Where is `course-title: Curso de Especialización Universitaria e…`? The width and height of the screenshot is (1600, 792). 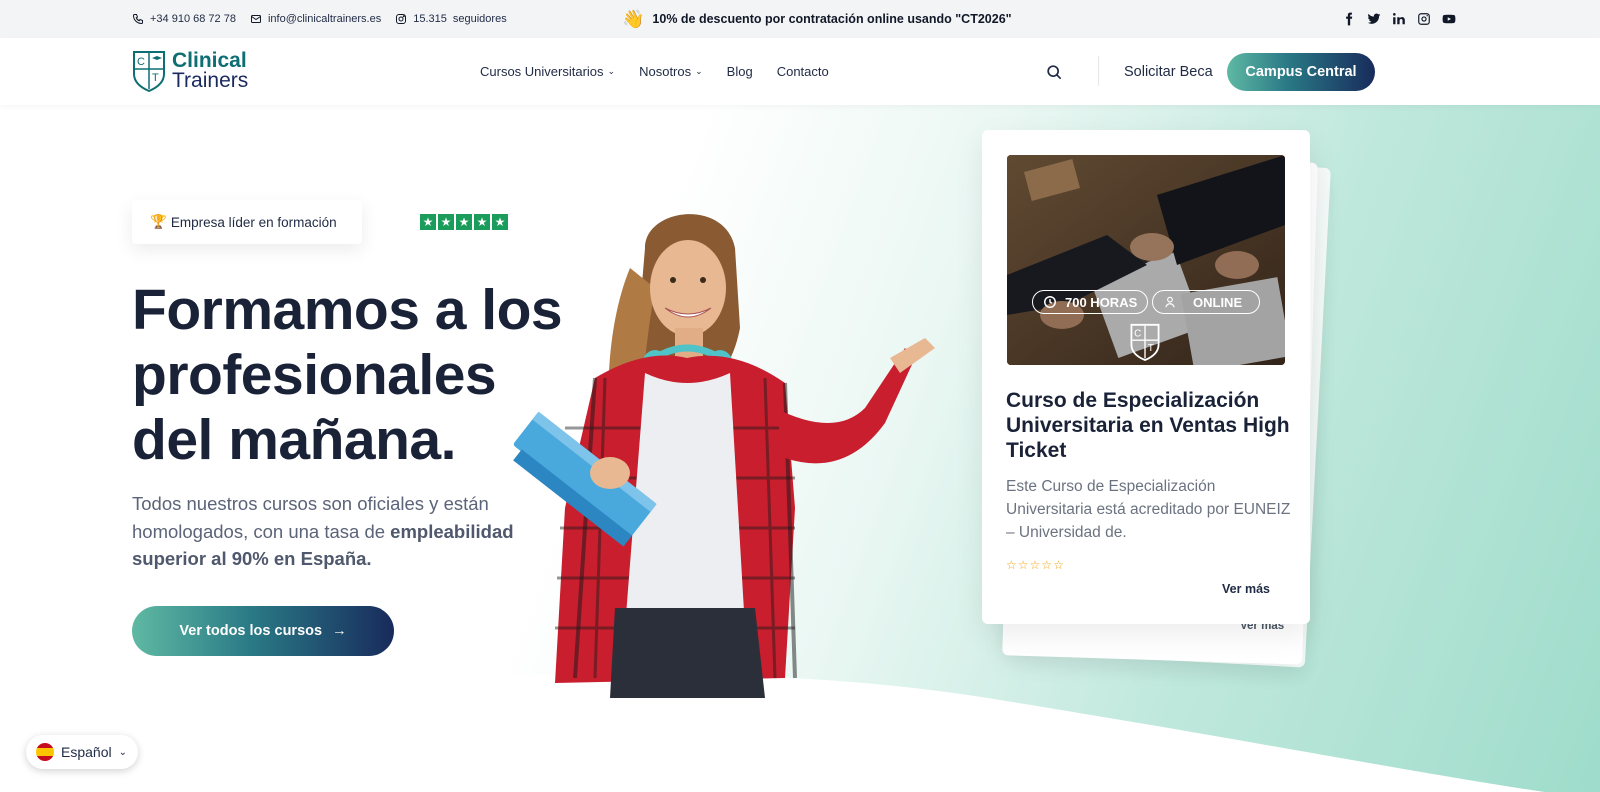
course-title: Curso de Especialización Universitaria e… is located at coordinates (1148, 425).